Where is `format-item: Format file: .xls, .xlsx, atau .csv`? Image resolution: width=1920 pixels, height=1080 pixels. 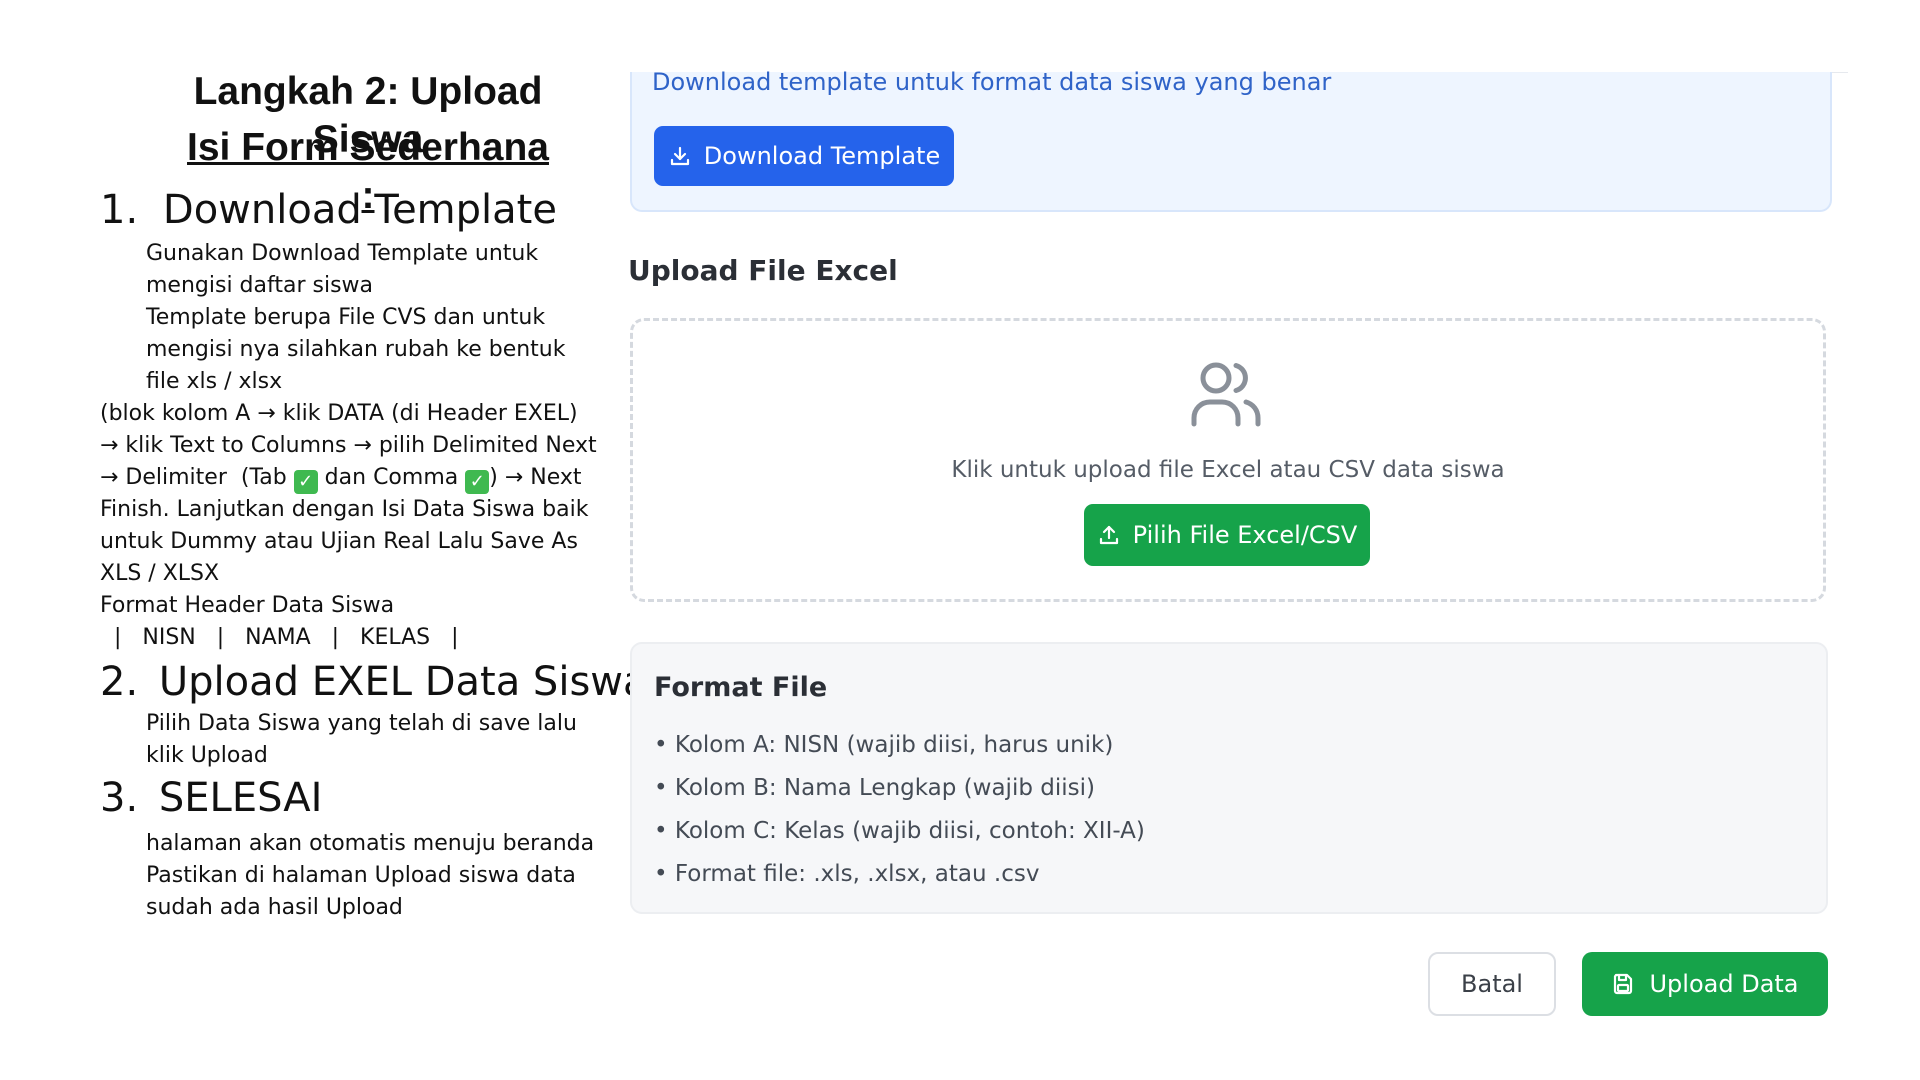
format-item: Format file: .xls, .xlsx, atau .csv is located at coordinates (899, 874).